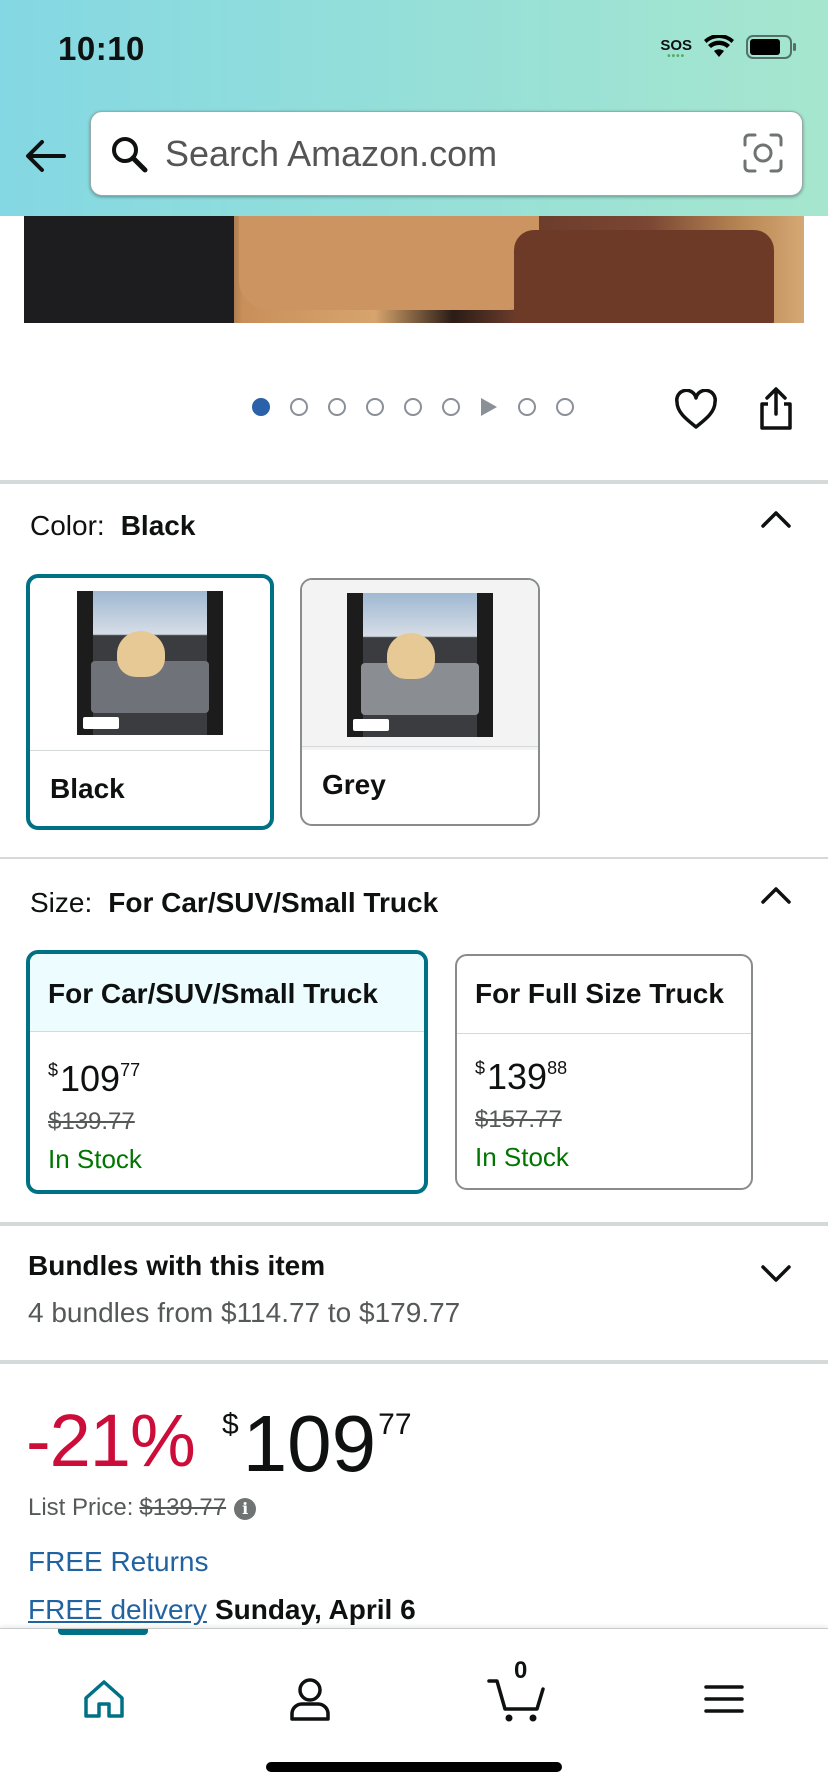  What do you see at coordinates (46, 156) in the screenshot?
I see `back-arrow-icon` at bounding box center [46, 156].